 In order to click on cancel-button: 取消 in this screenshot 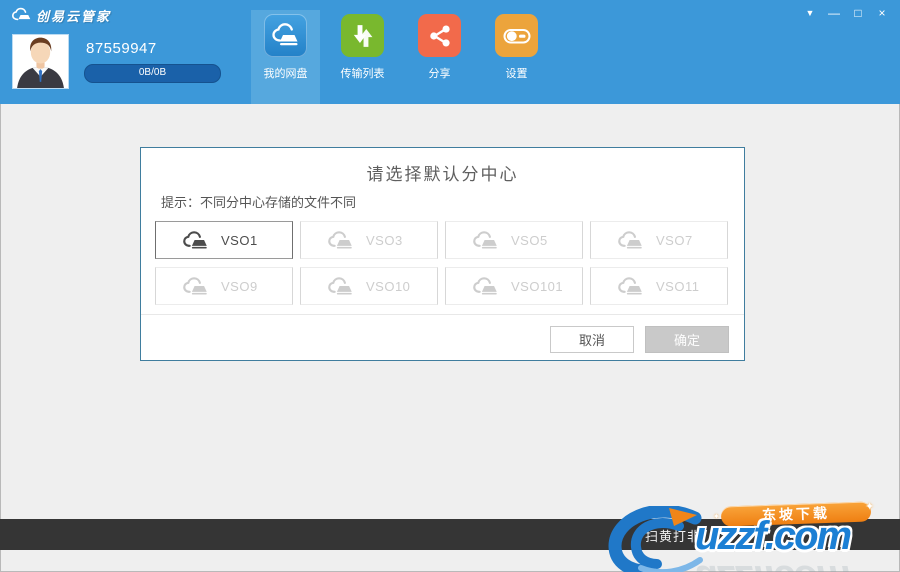, I will do `click(592, 339)`.